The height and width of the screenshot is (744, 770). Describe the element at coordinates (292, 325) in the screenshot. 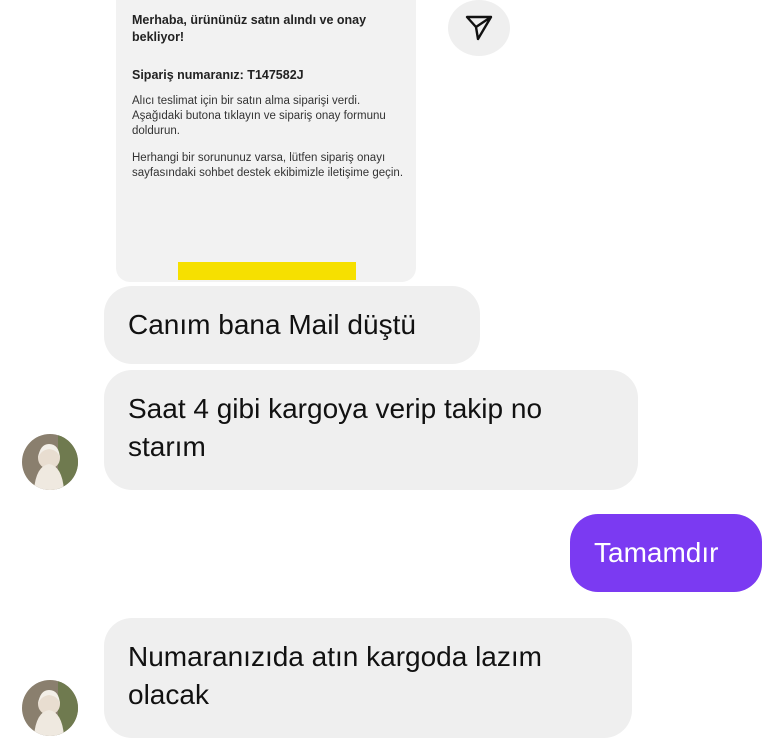

I see `message-bubble-incoming: Canım bana Mail düştü` at that location.